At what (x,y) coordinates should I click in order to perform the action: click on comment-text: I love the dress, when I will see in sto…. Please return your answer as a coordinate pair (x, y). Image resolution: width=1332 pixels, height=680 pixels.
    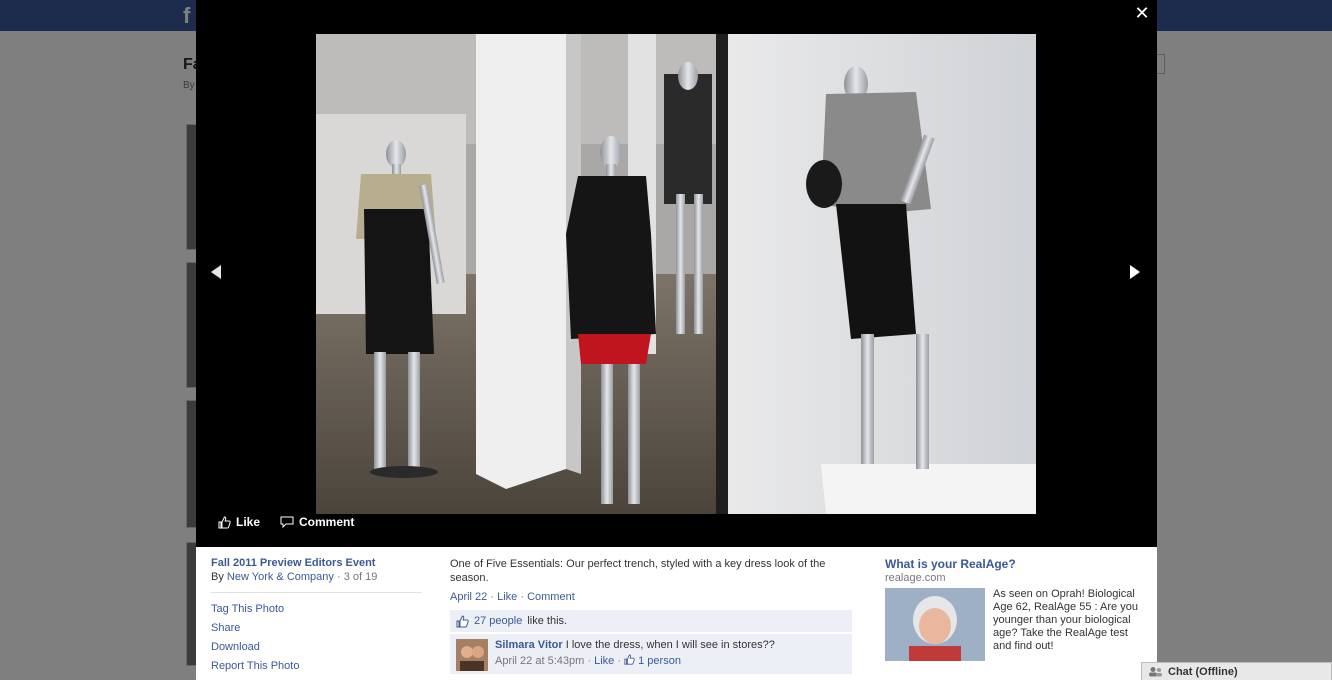
    Looking at the image, I should click on (670, 645).